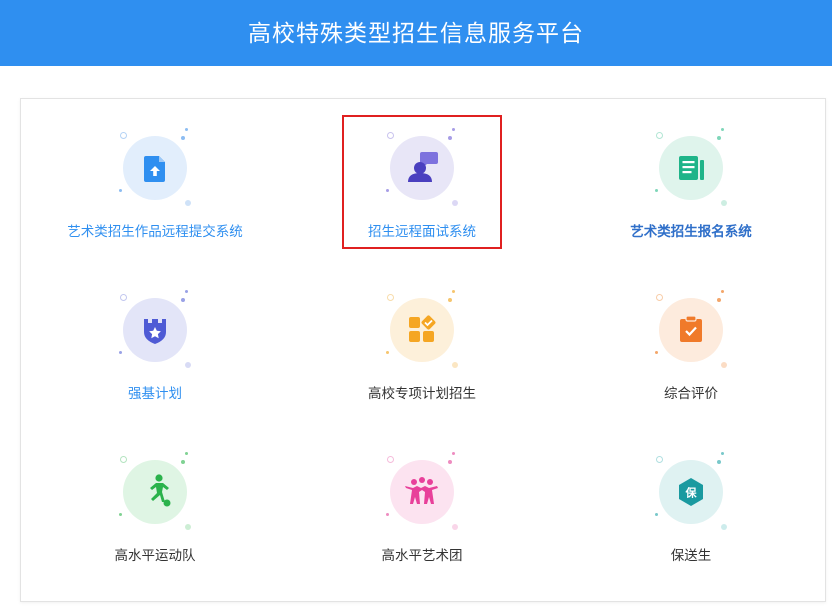 The width and height of the screenshot is (832, 612). Describe the element at coordinates (422, 232) in the screenshot. I see `service-label: 招生远程面试系统` at that location.